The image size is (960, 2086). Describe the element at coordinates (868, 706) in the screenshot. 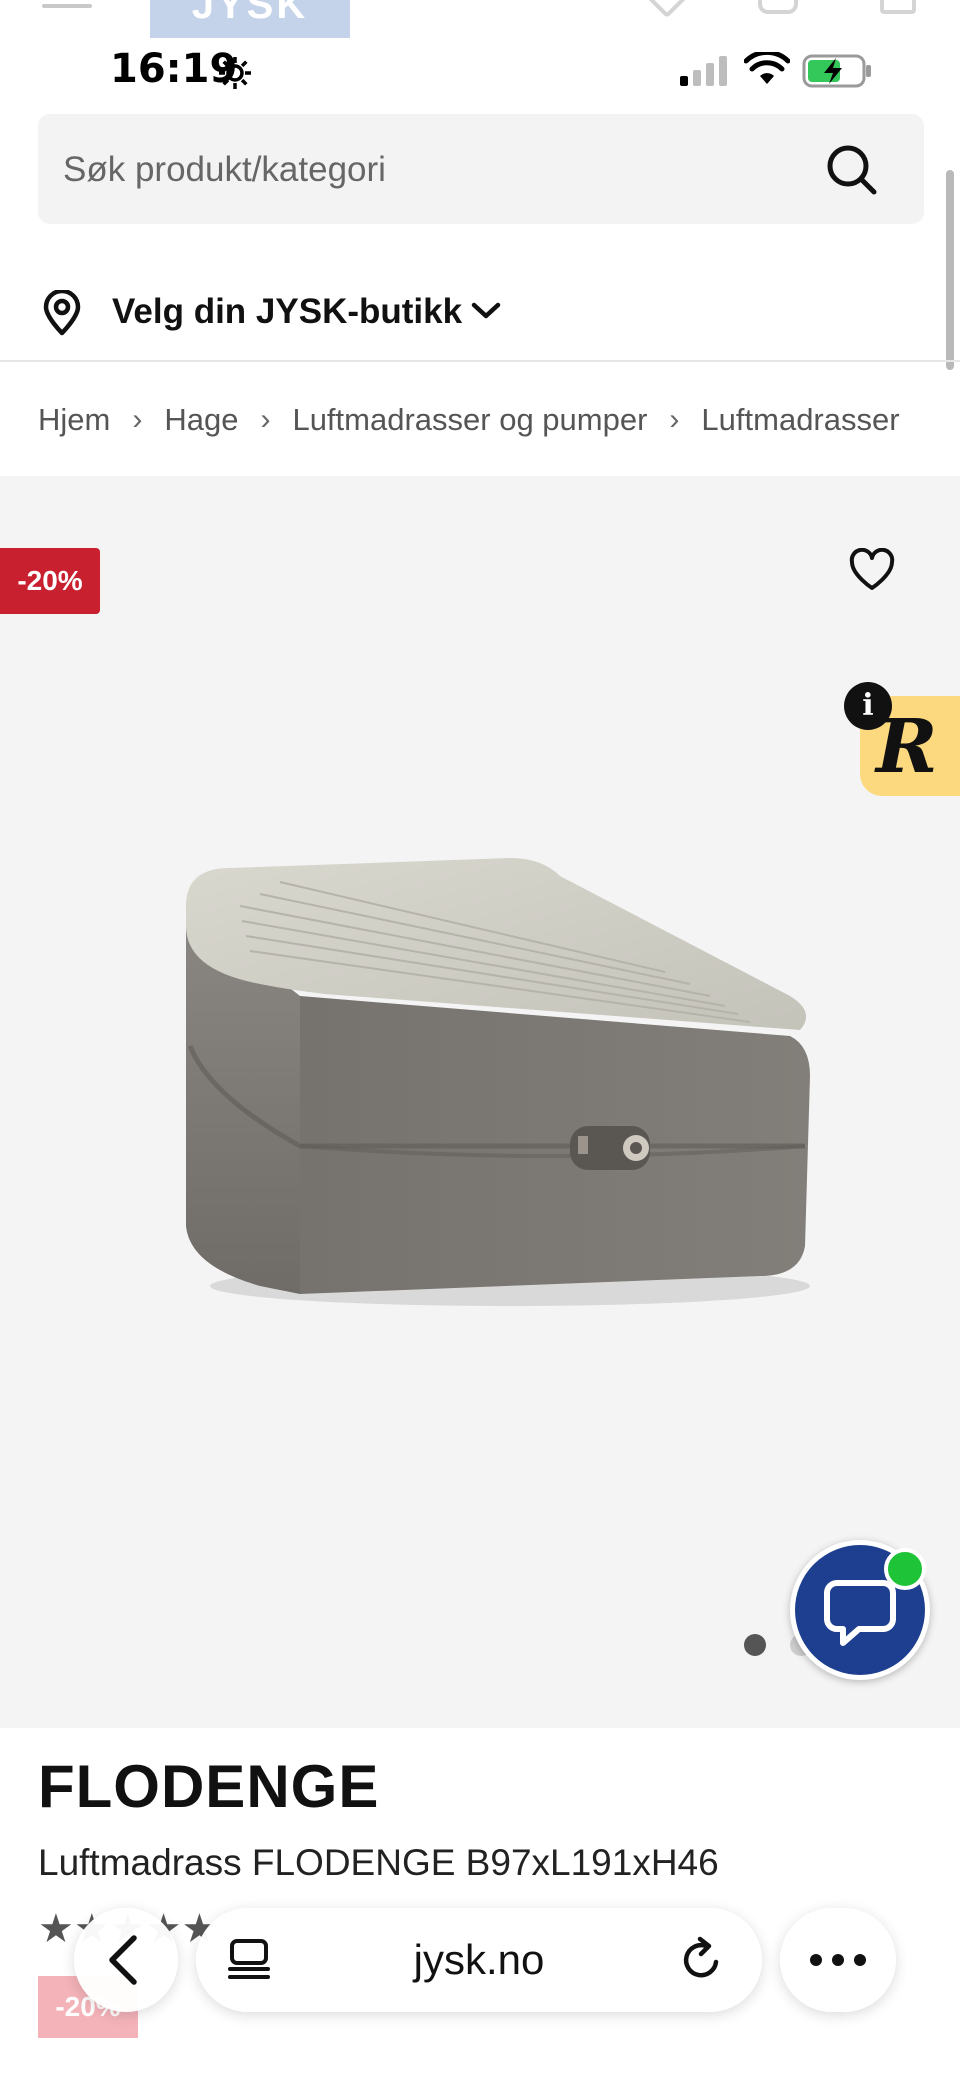

I see `review-info-icon: i` at that location.